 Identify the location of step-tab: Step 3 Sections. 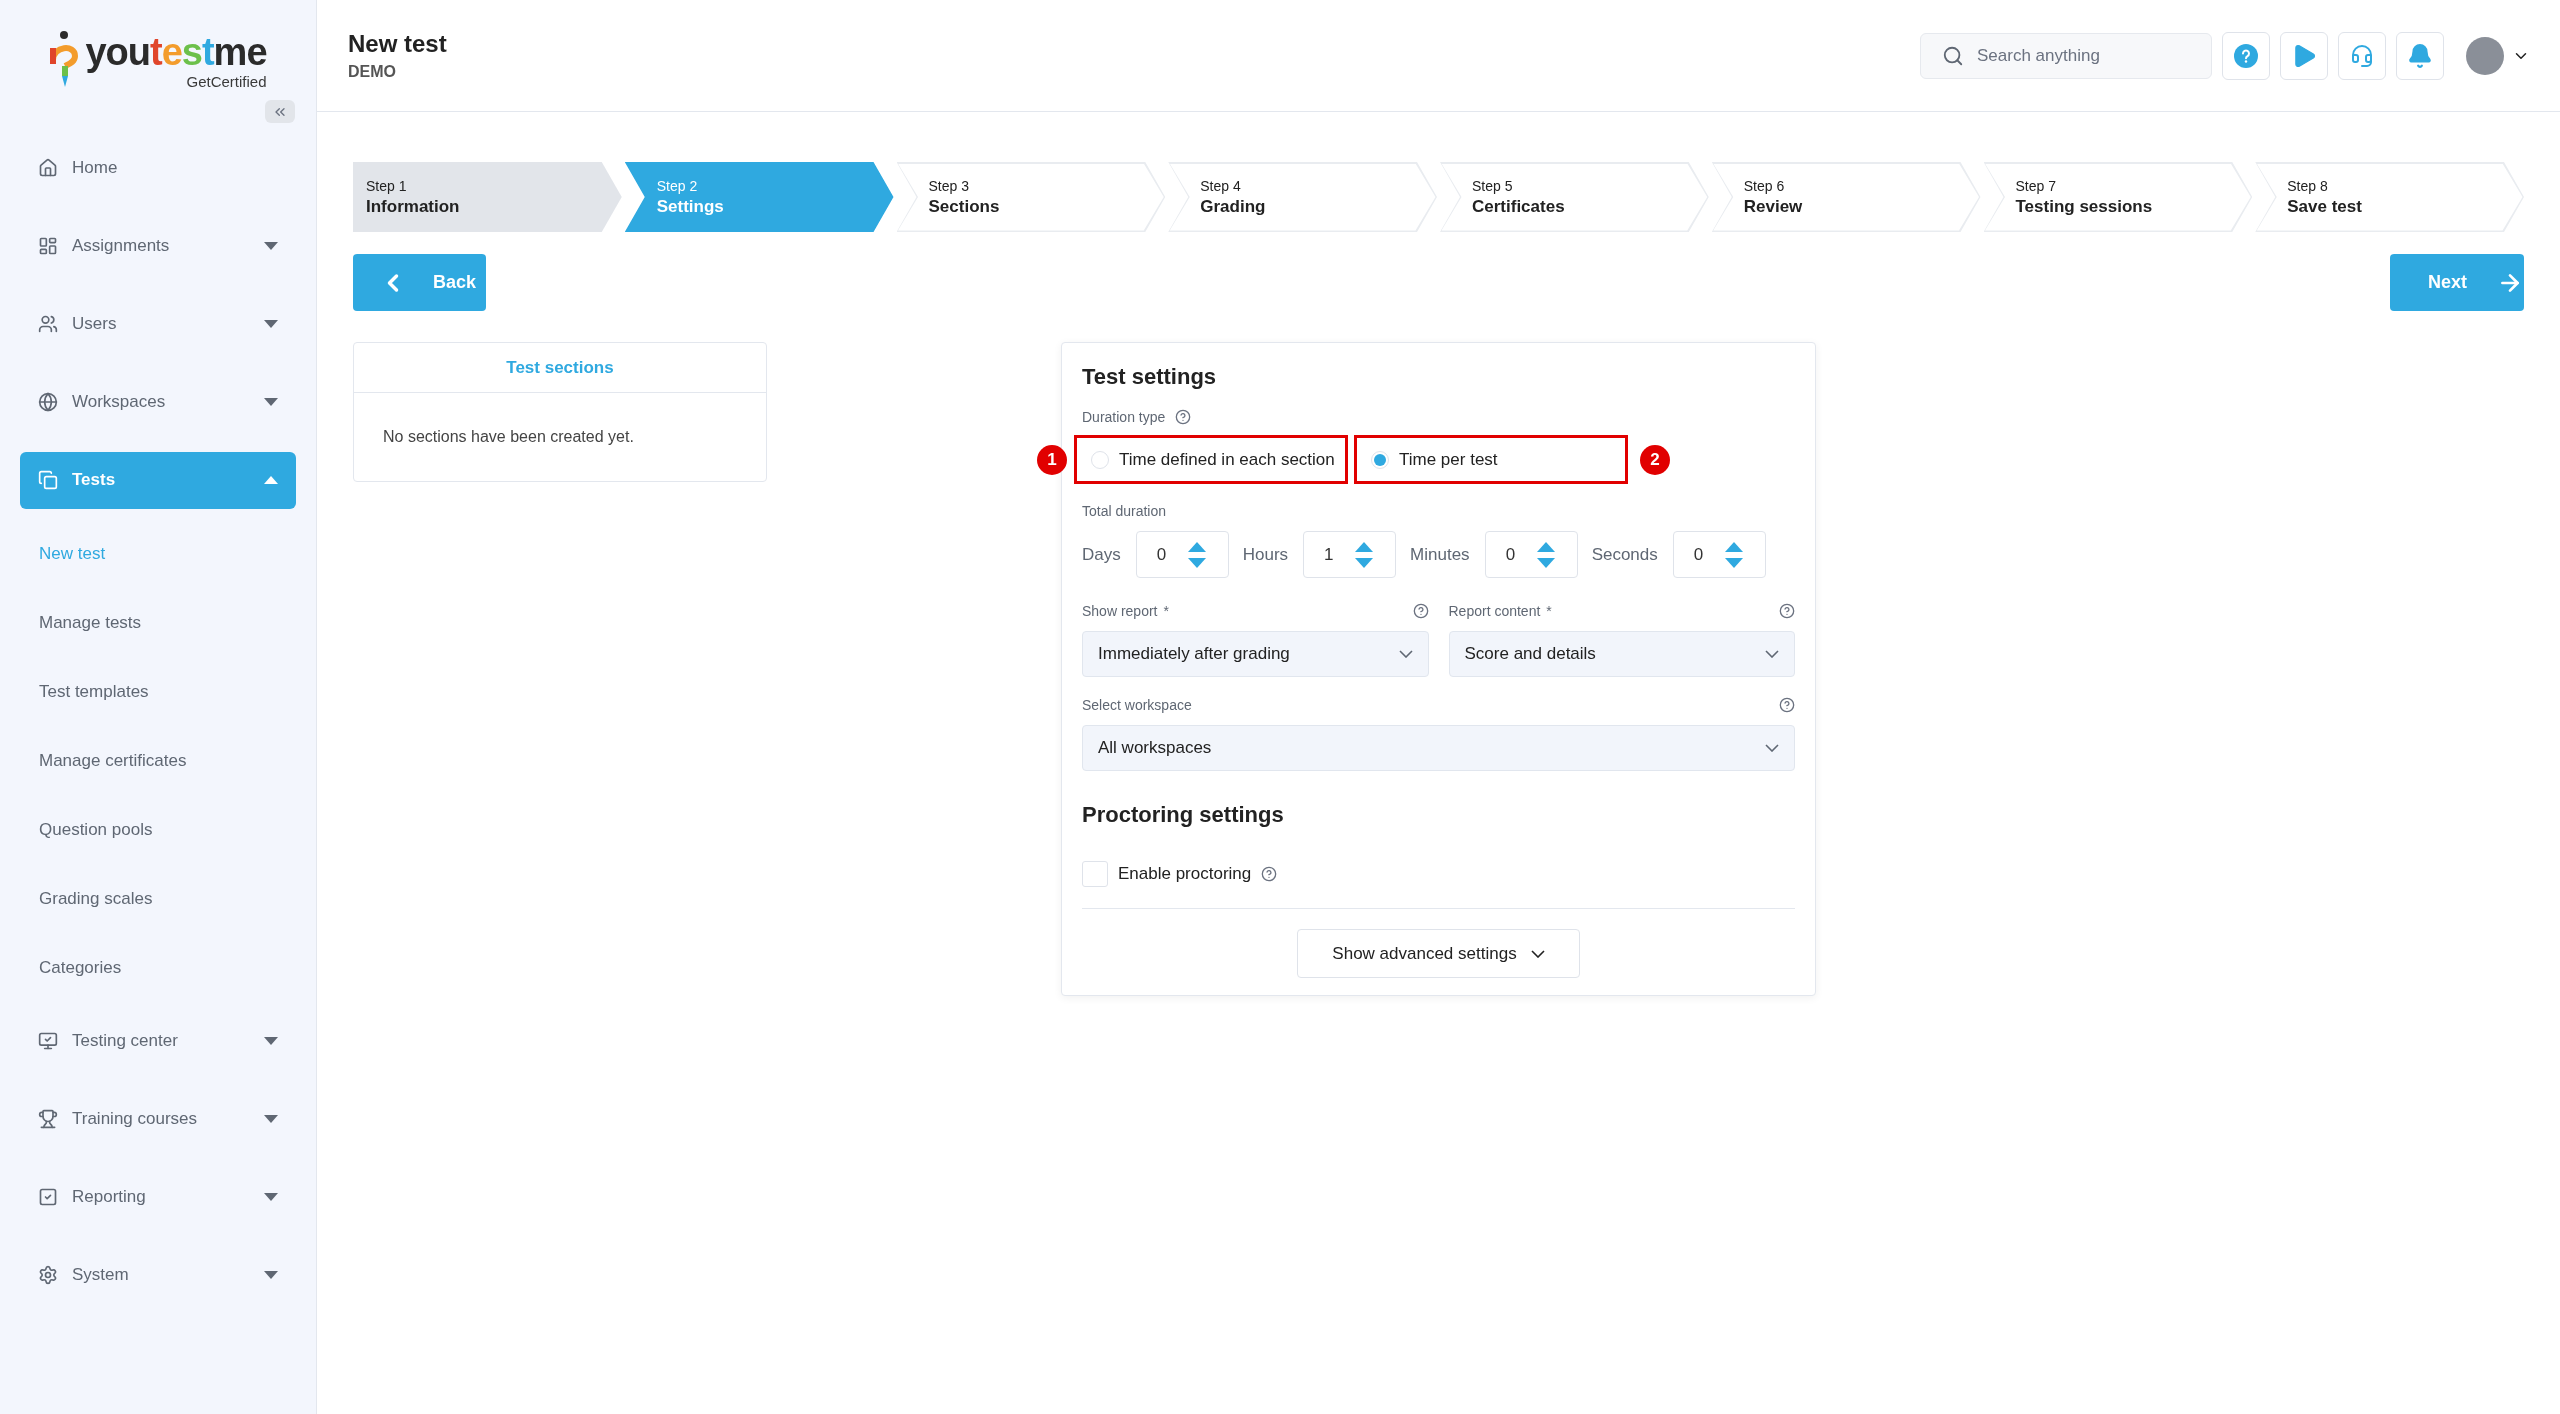
(1031, 197).